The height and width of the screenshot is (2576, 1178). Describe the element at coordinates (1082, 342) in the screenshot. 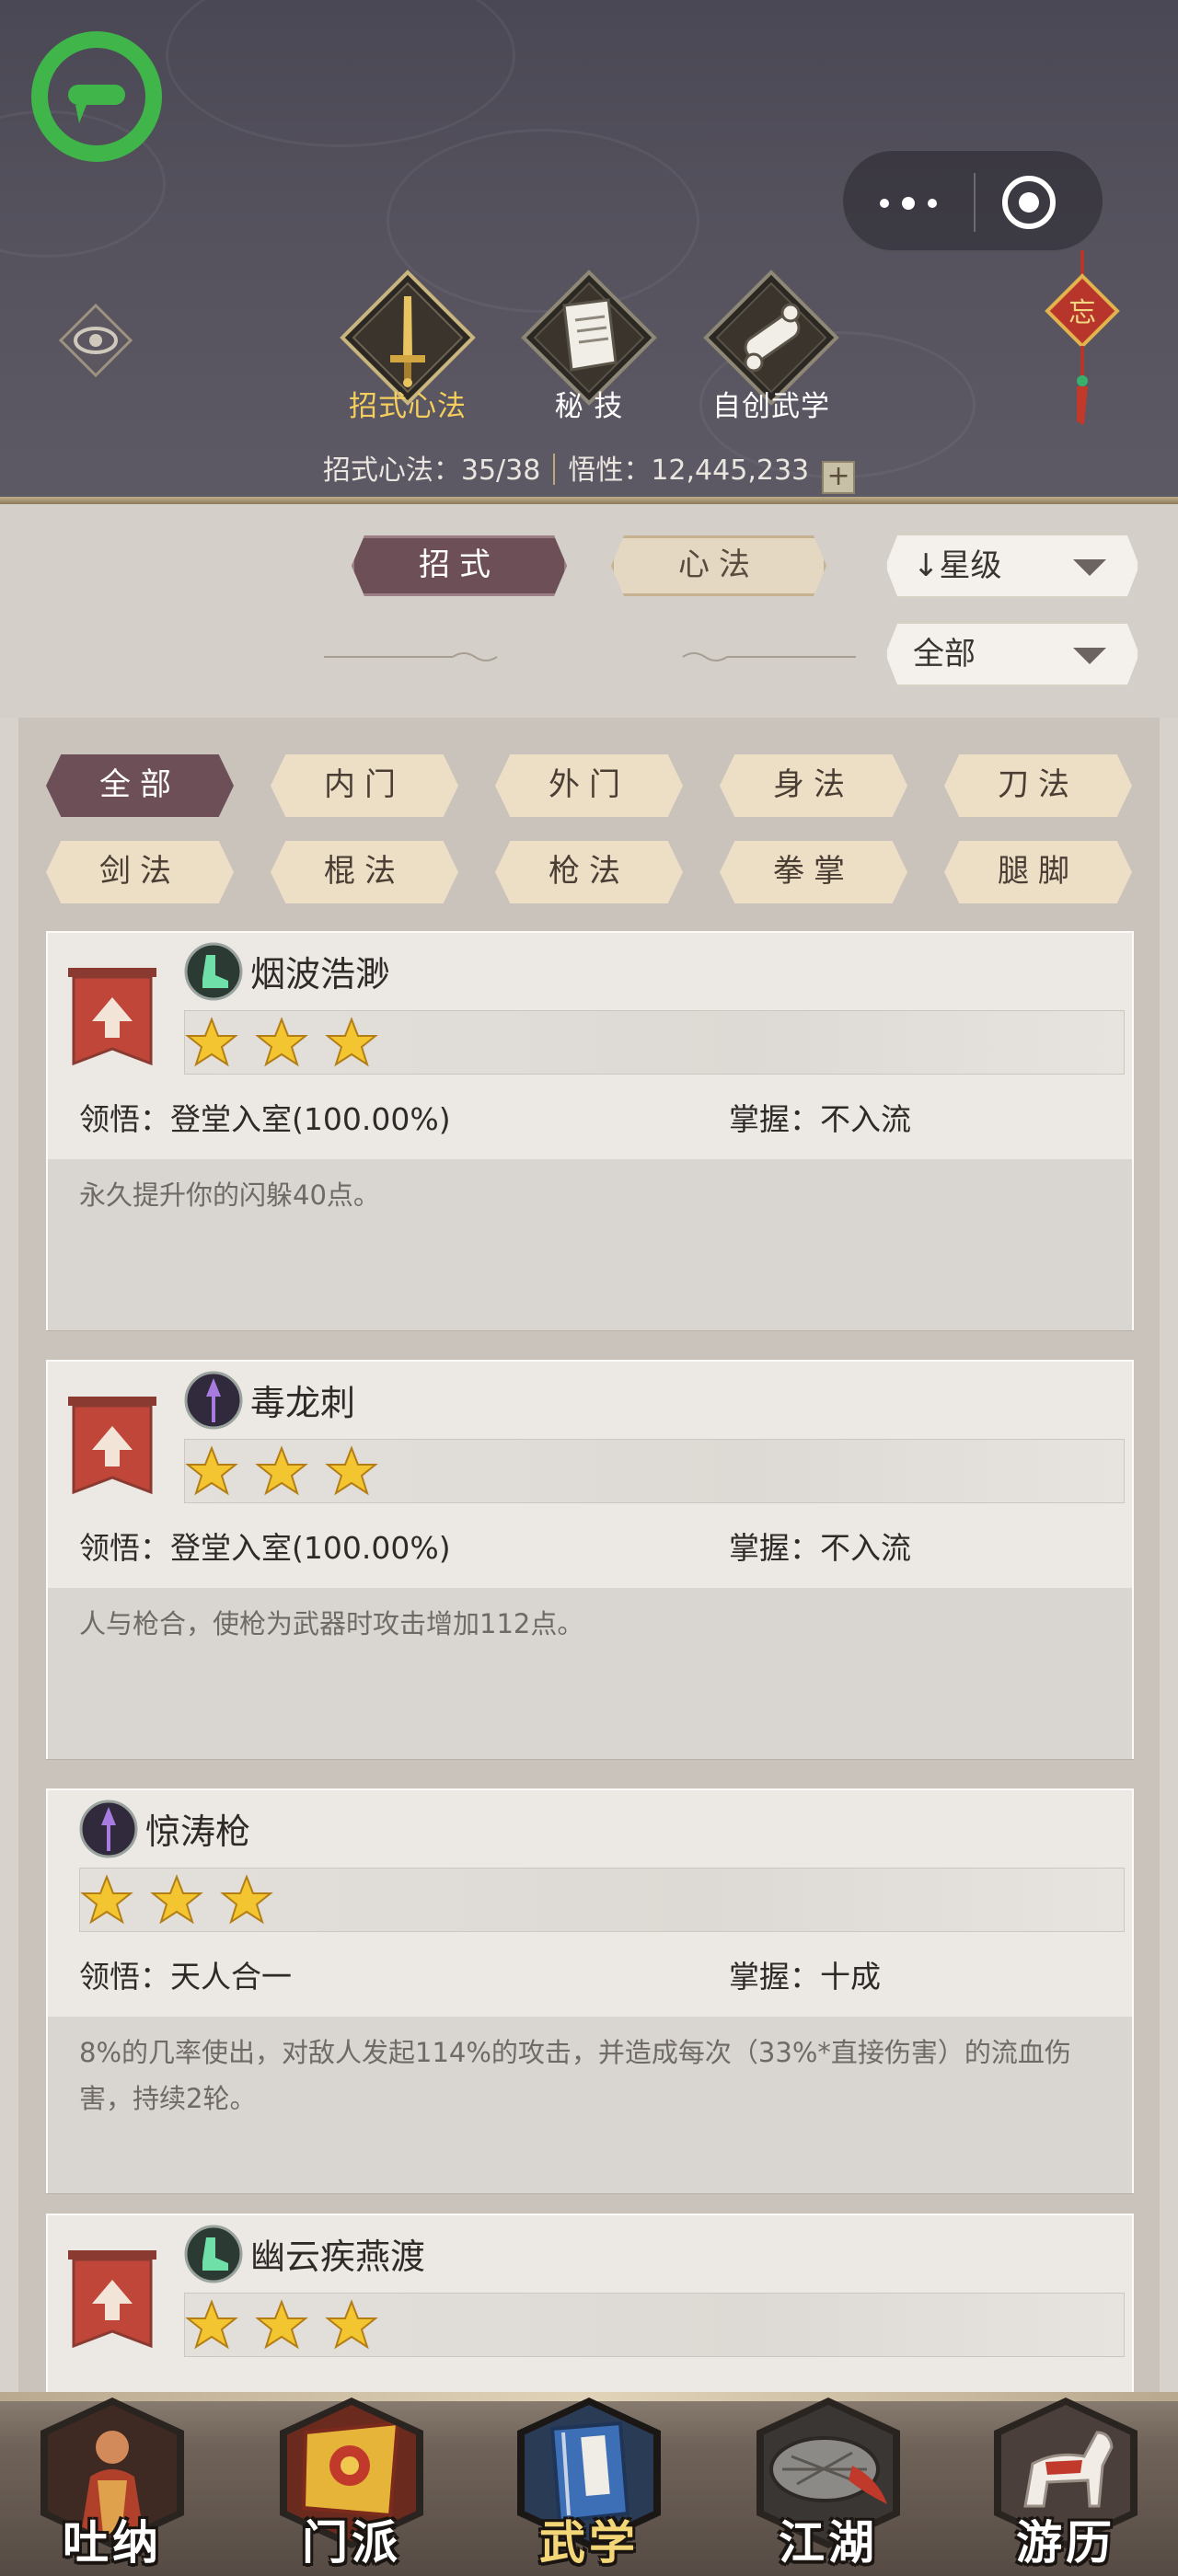

I see `hanging-charm-icon: 忘` at that location.